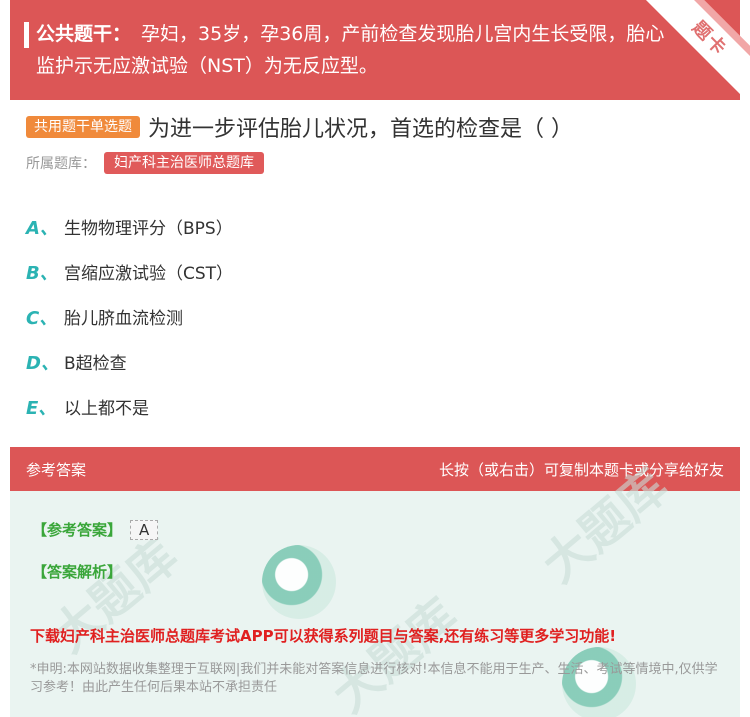  Describe the element at coordinates (148, 229) in the screenshot. I see `option-text: 生物物理评分（BPS）` at that location.